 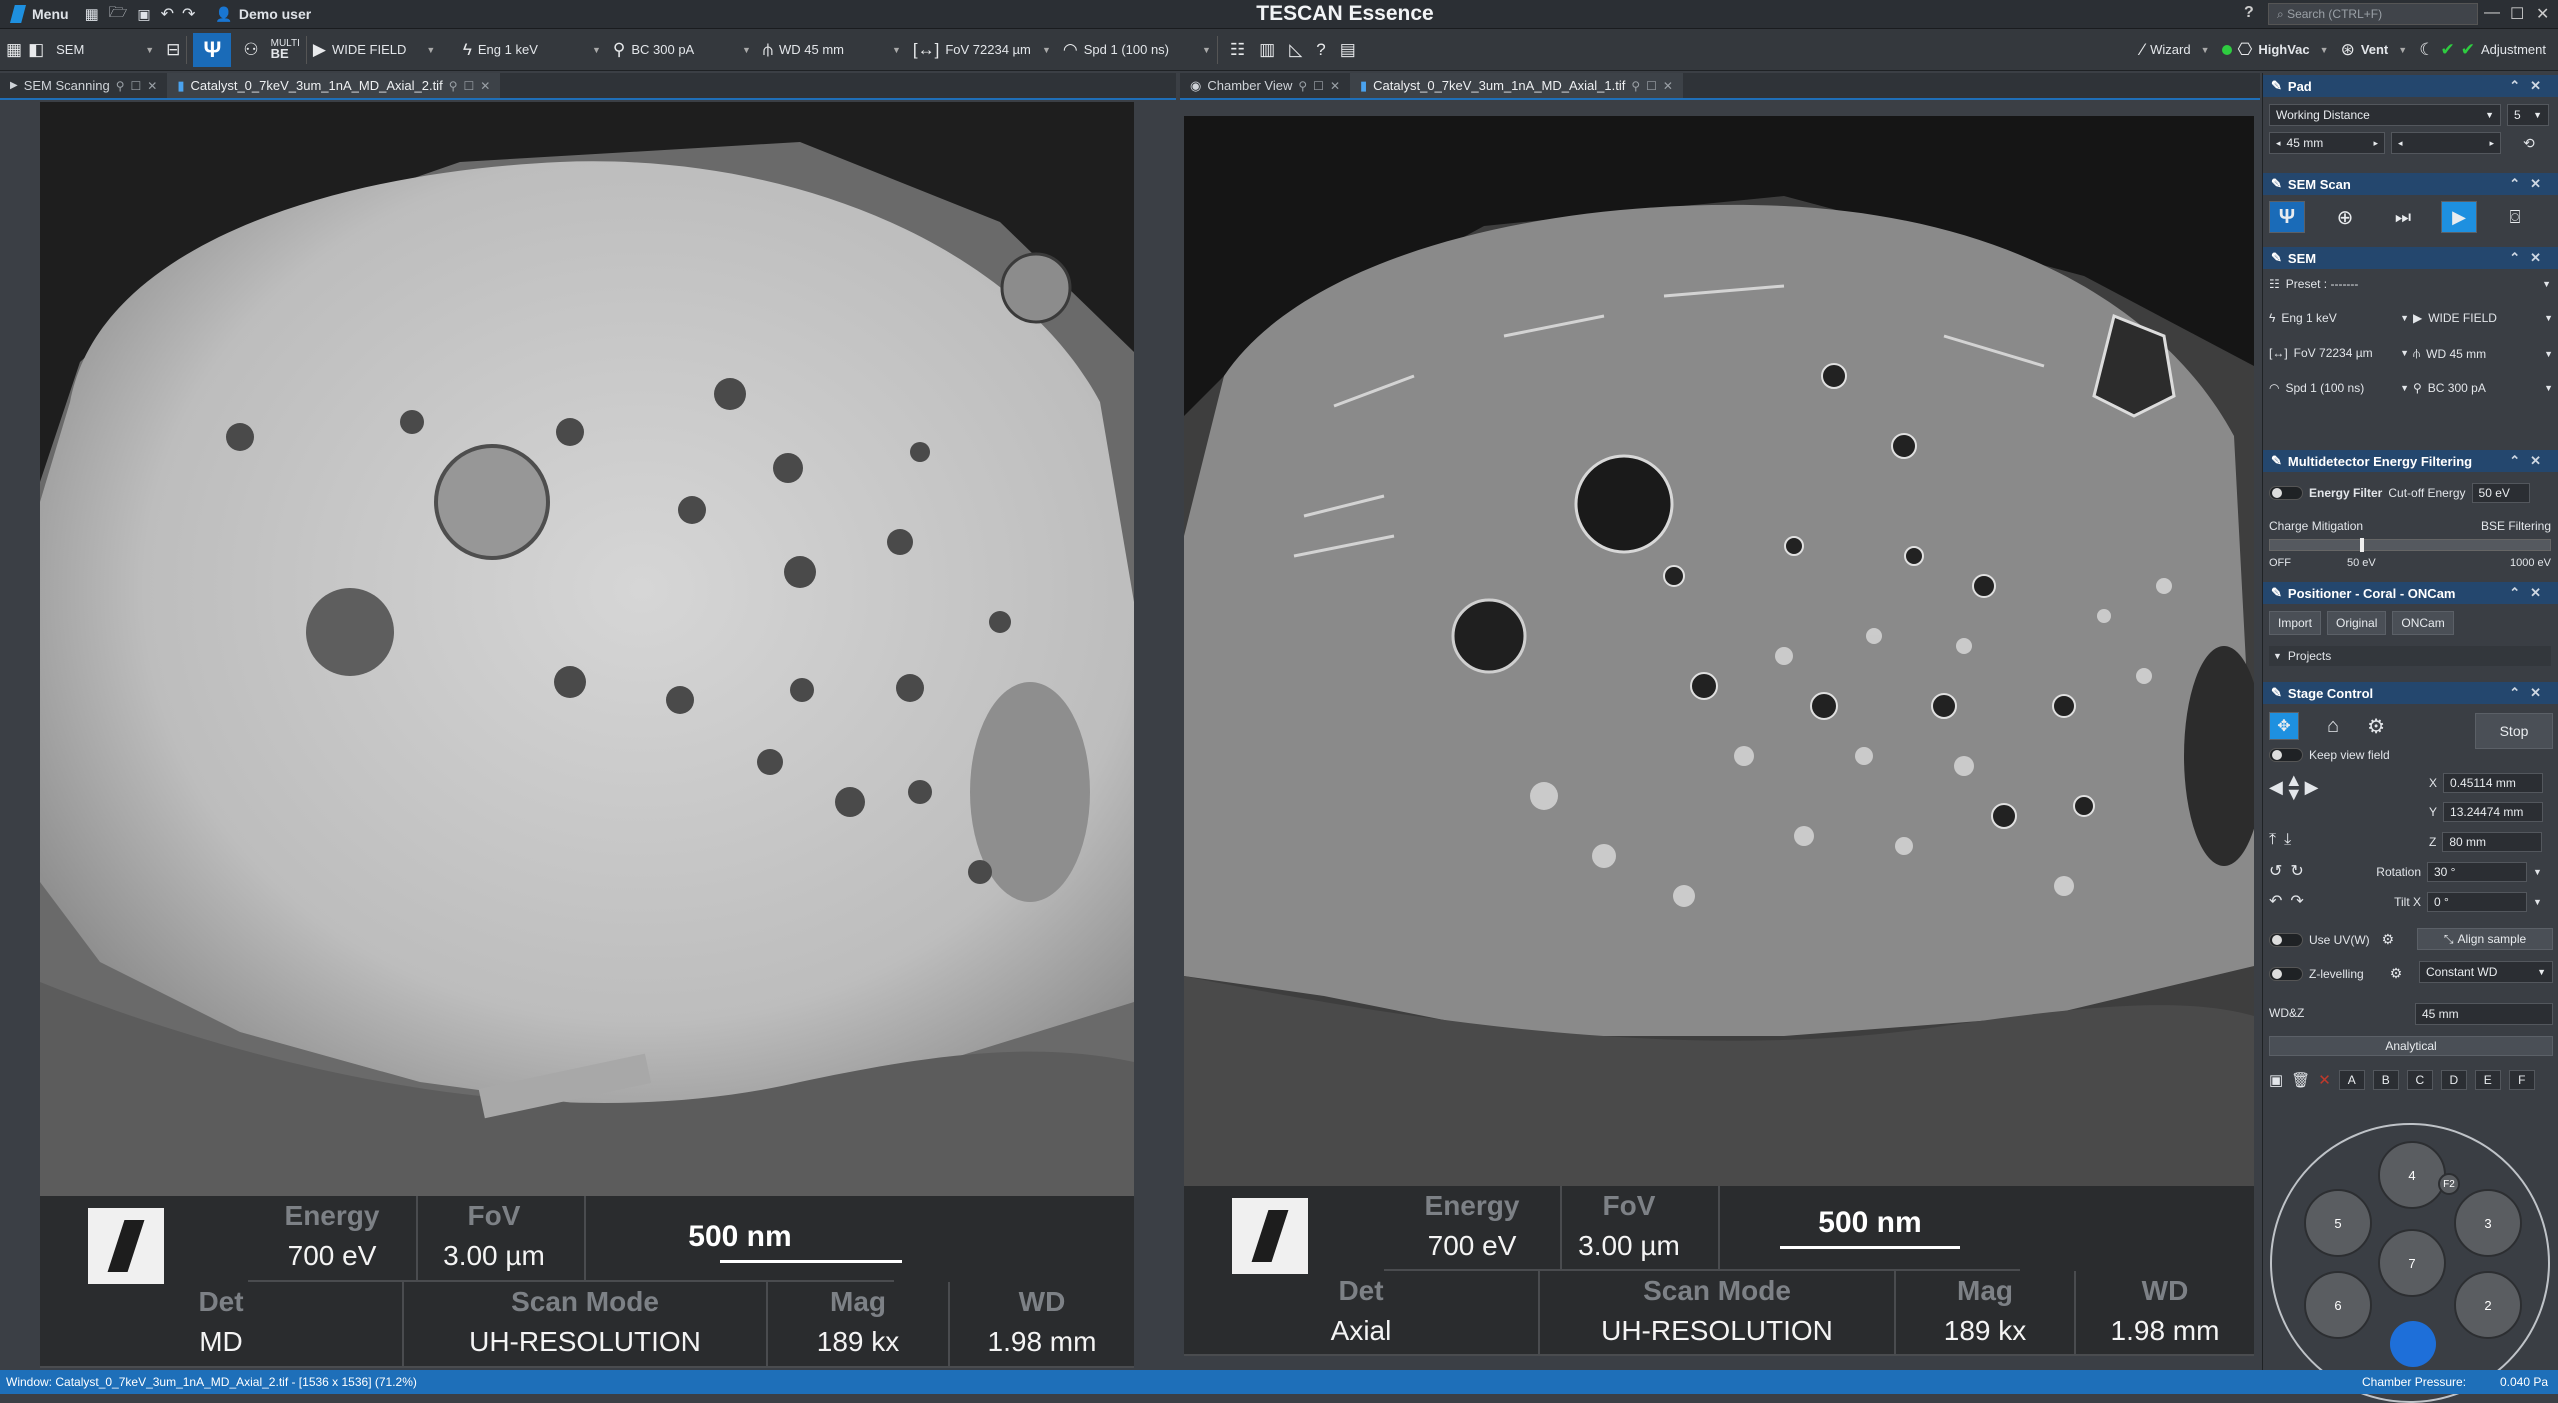 I want to click on positioner-header: ✎ Positioner - Coral - ONCam ⌃✕, so click(x=2410, y=593).